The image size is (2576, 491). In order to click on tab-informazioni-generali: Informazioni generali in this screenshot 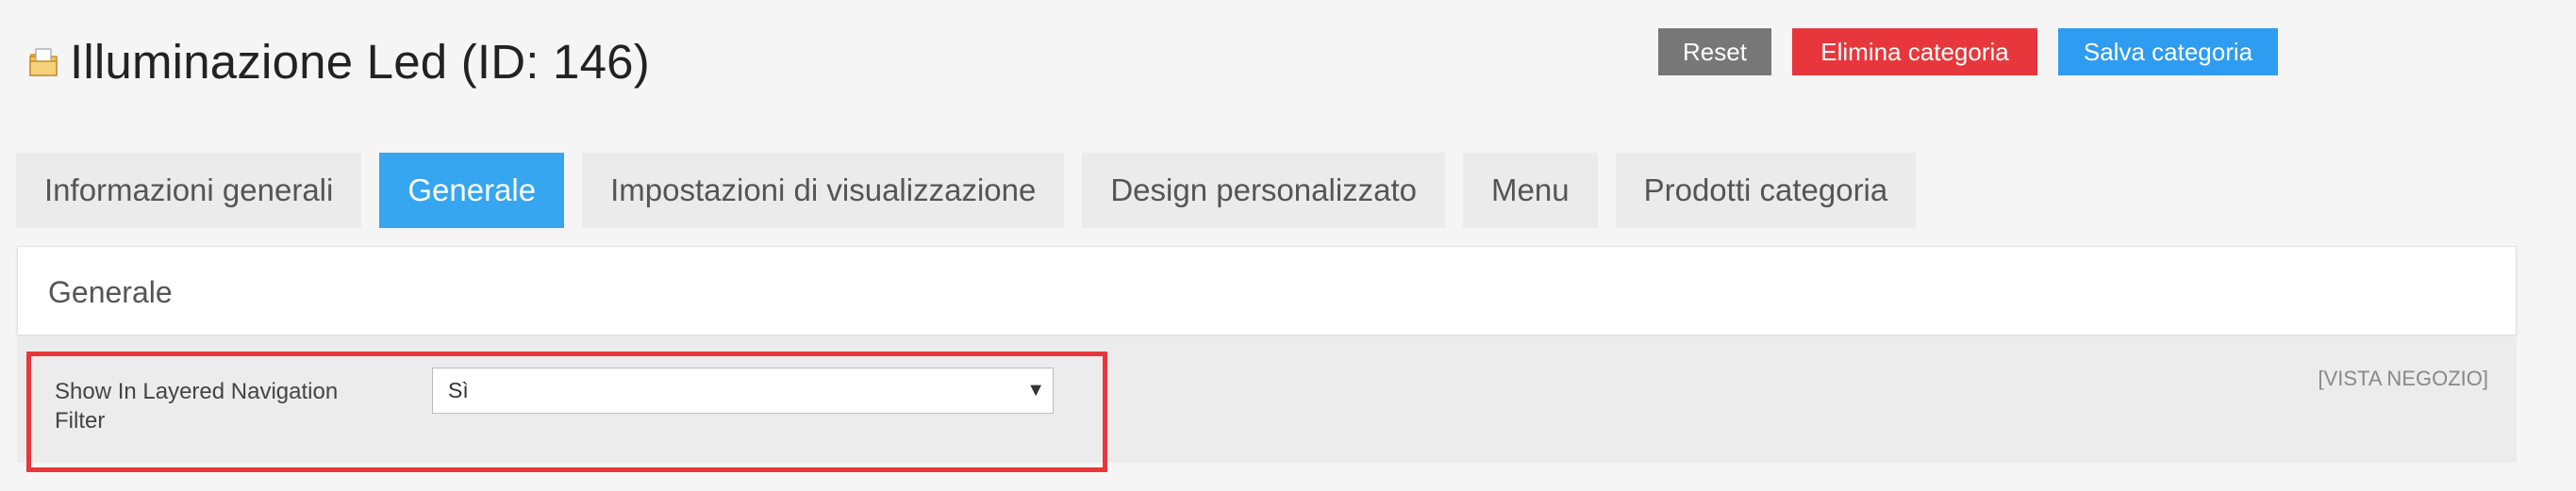, I will do `click(189, 190)`.